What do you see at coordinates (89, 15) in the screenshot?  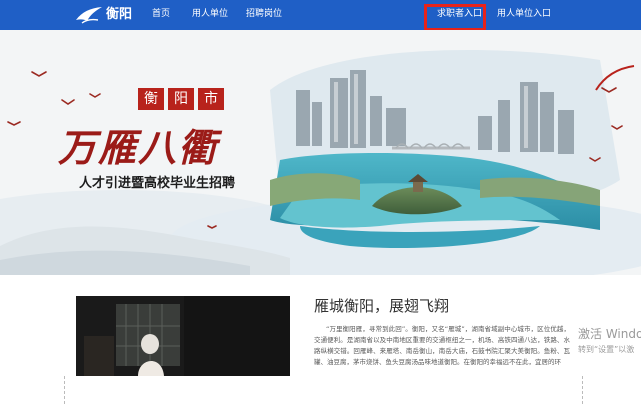 I see `goose-logo-icon` at bounding box center [89, 15].